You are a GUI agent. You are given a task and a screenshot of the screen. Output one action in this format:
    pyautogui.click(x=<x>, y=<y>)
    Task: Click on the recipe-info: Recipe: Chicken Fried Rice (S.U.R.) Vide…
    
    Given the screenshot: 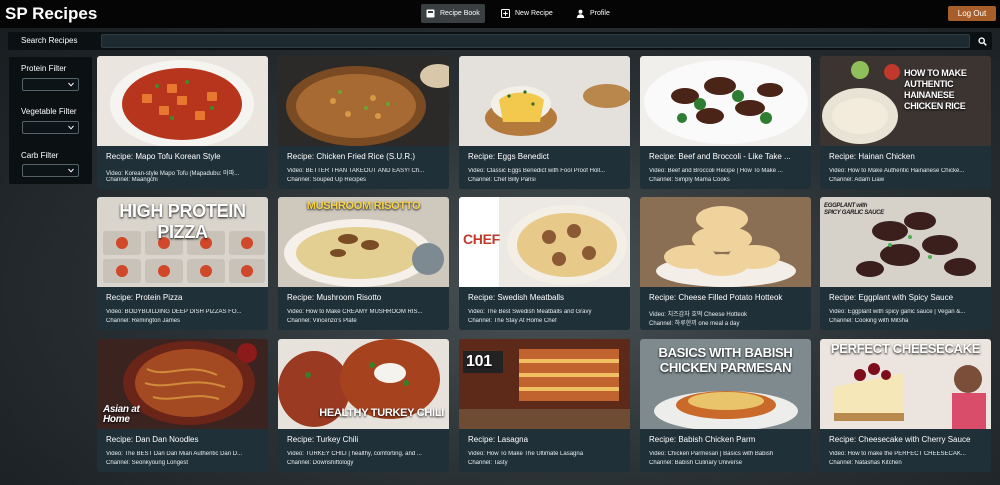 What is the action you would take?
    pyautogui.click(x=363, y=167)
    